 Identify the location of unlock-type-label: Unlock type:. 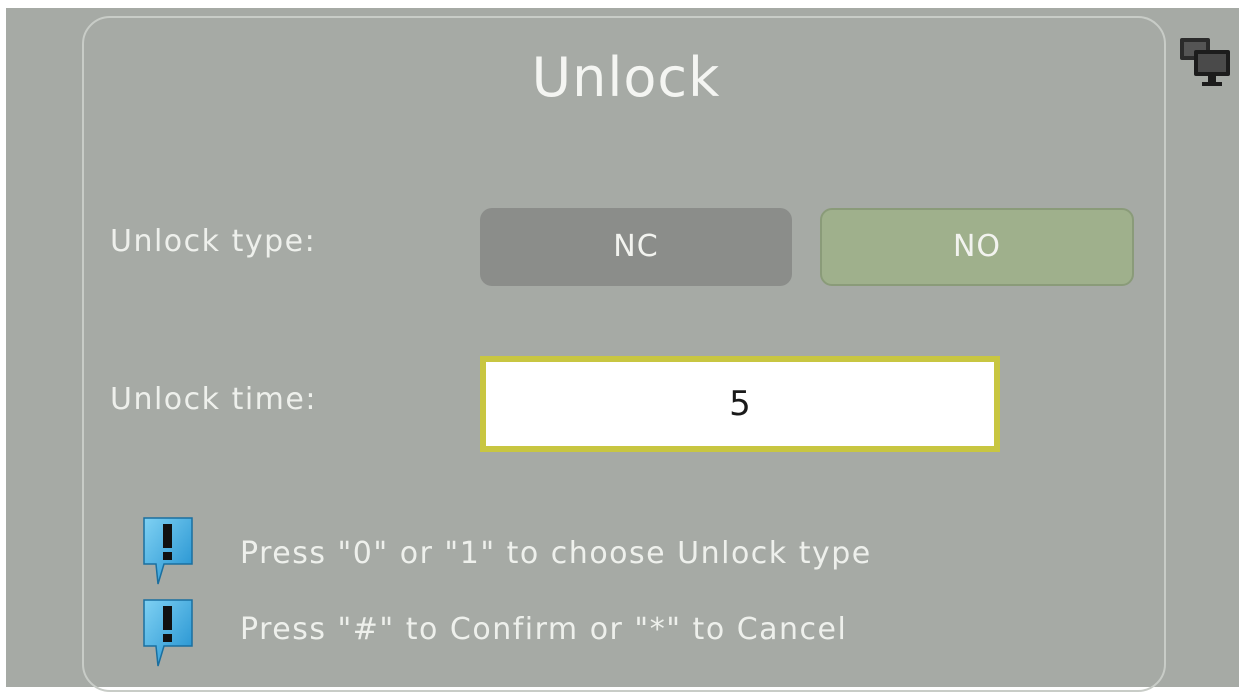
(213, 241).